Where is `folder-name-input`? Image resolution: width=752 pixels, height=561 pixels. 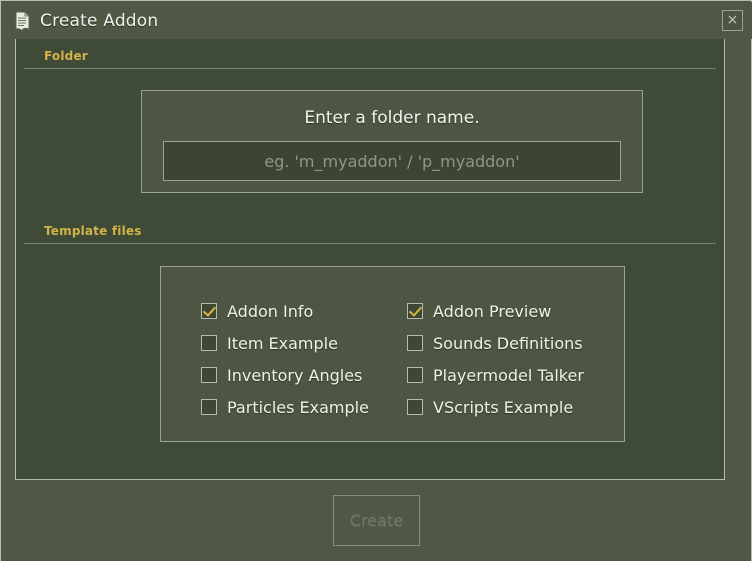
folder-name-input is located at coordinates (392, 161).